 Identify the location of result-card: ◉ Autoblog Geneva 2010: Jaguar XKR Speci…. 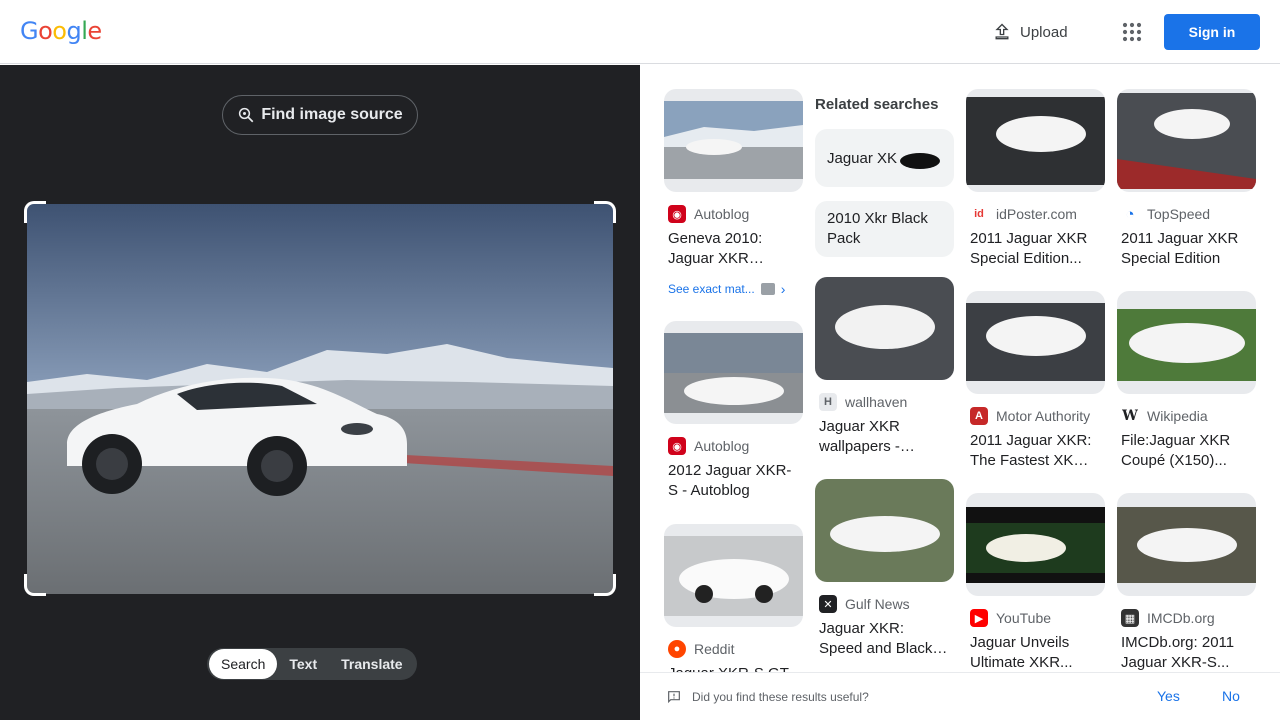
(733, 193).